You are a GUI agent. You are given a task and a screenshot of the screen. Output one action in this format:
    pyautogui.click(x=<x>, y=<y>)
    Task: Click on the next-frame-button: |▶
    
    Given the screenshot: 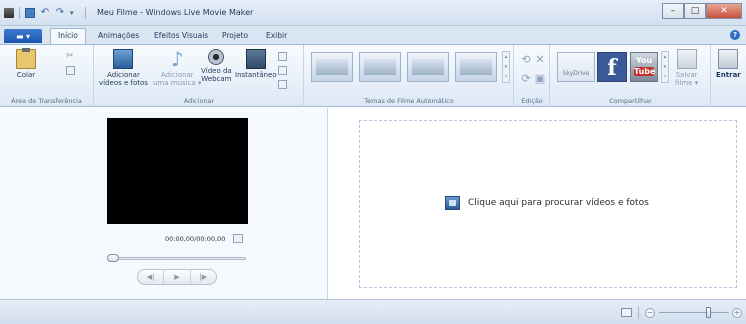 What is the action you would take?
    pyautogui.click(x=202, y=277)
    